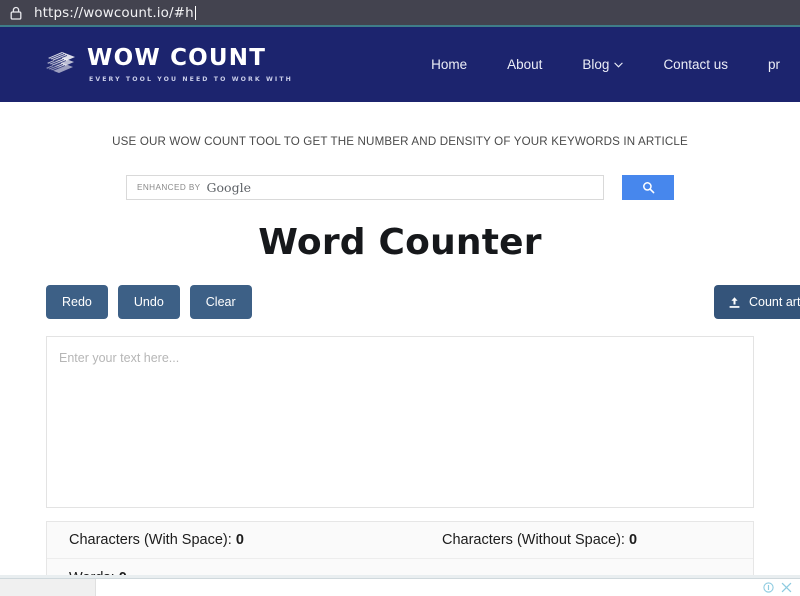 Image resolution: width=800 pixels, height=596 pixels. What do you see at coordinates (400, 13) in the screenshot?
I see `browser-url-bar: https://wowcount.io/#h` at bounding box center [400, 13].